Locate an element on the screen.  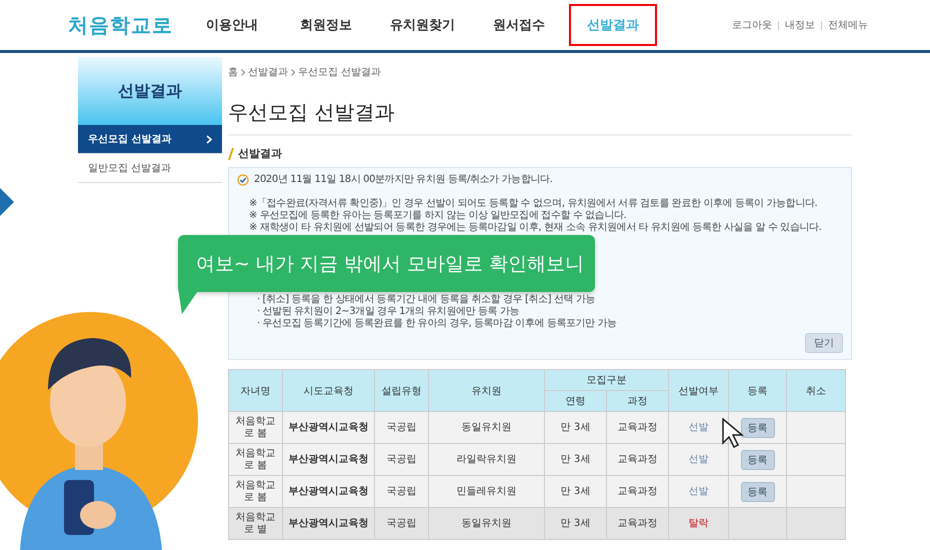
column-header: 모집구분 is located at coordinates (606, 380).